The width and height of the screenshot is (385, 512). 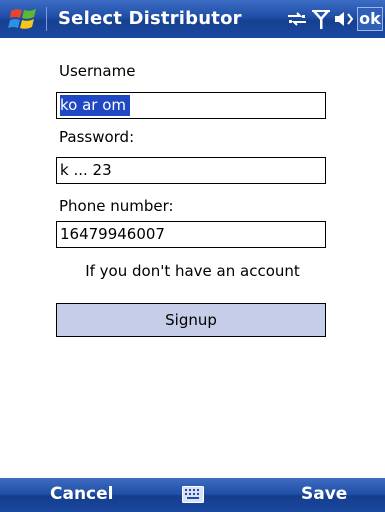 What do you see at coordinates (81, 494) in the screenshot?
I see `cancel-softkey: Cancel` at bounding box center [81, 494].